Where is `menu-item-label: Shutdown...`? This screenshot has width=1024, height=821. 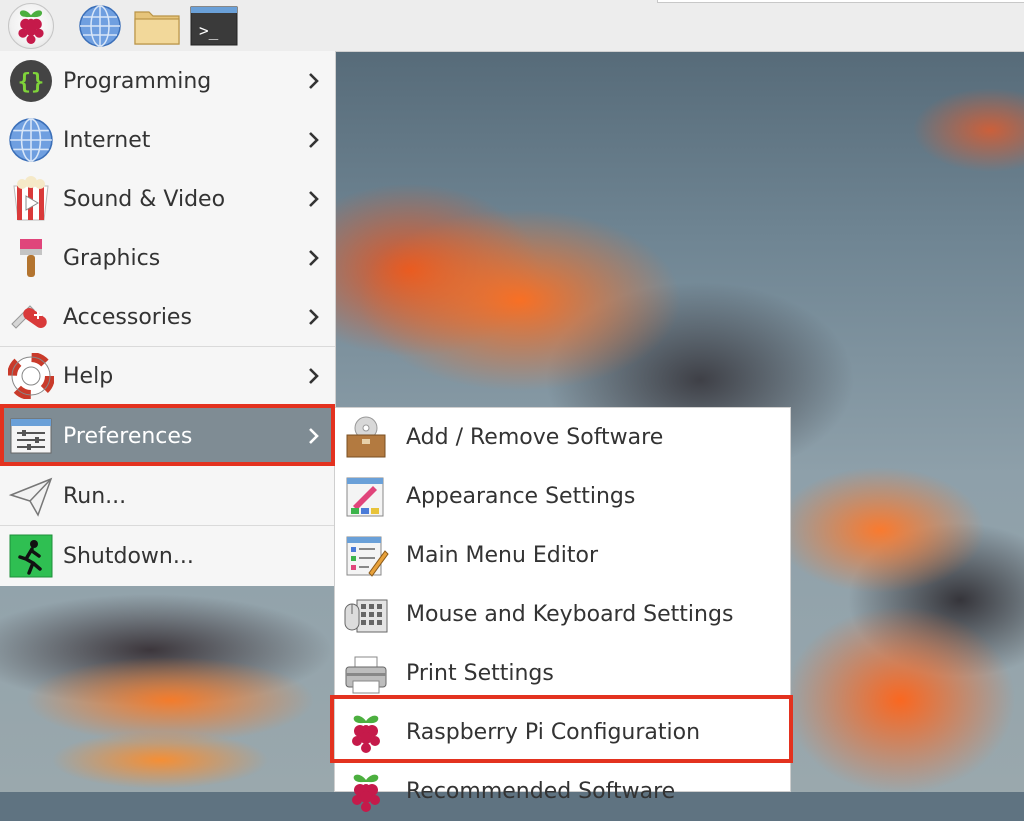
menu-item-label: Shutdown... is located at coordinates (128, 556).